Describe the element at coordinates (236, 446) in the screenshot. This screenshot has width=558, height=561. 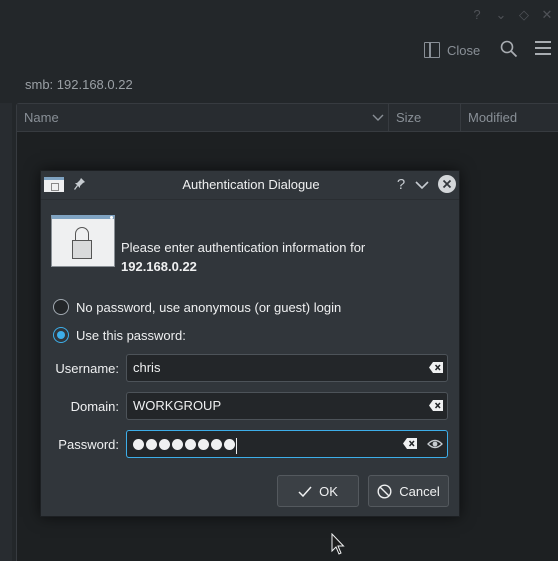
I see `text-caret` at that location.